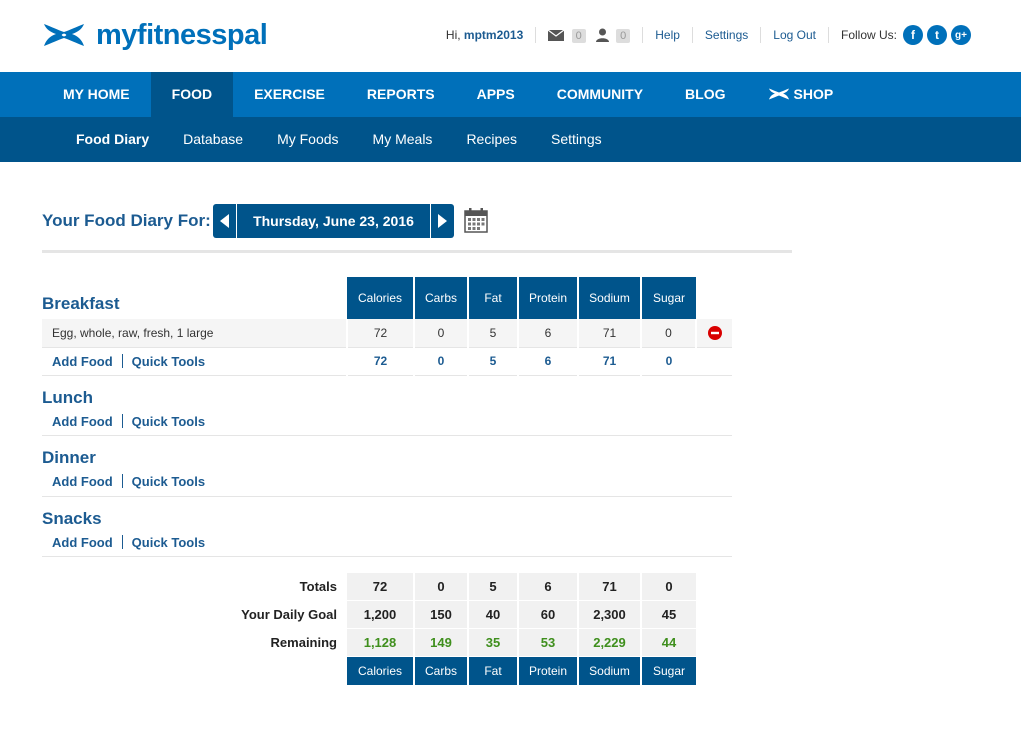 Image resolution: width=1021 pixels, height=734 pixels. Describe the element at coordinates (668, 670) in the screenshot. I see `footer-header-sugar: Sugar` at that location.